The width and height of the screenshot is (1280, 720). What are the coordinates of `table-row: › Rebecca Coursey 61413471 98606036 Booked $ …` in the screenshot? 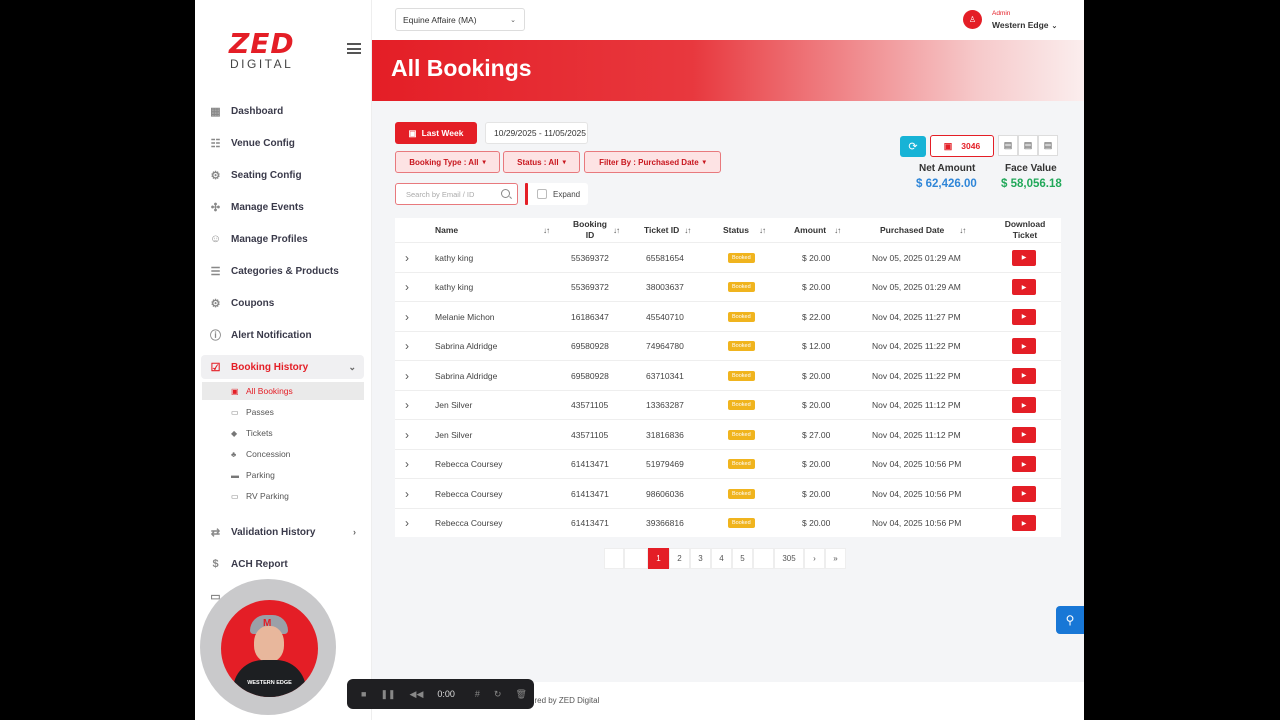 It's located at (728, 493).